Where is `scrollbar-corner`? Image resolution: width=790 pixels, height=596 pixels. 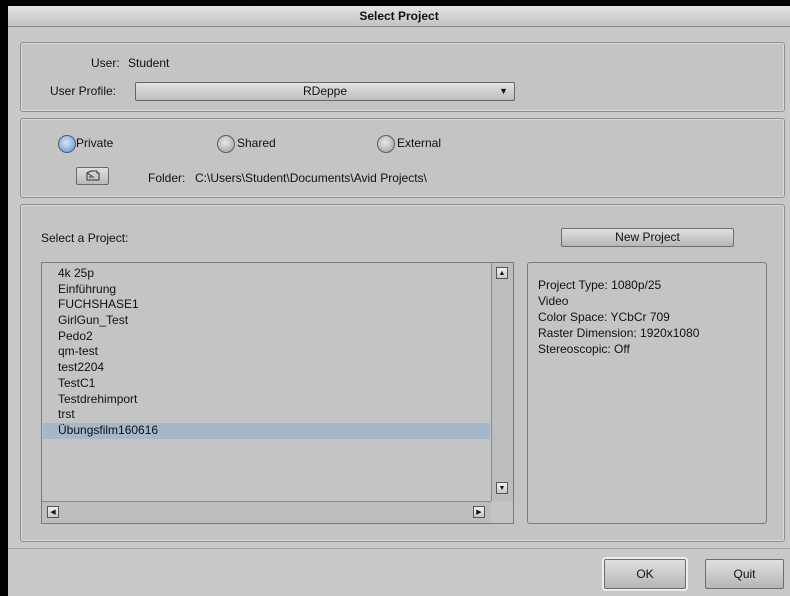
scrollbar-corner is located at coordinates (502, 512).